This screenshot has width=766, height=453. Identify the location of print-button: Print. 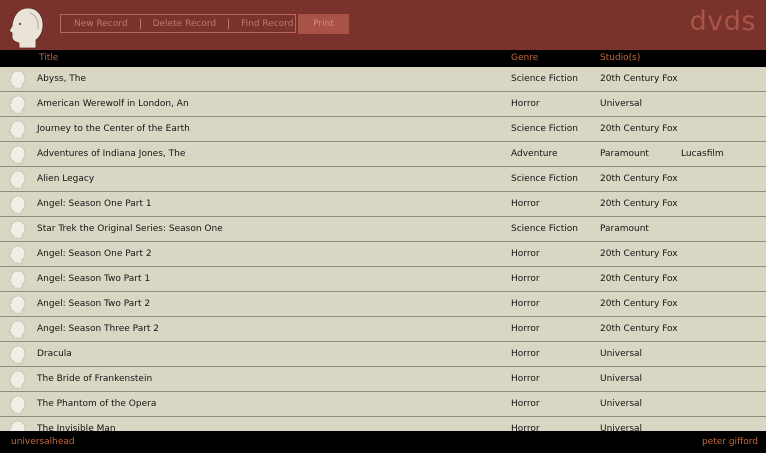
(323, 24).